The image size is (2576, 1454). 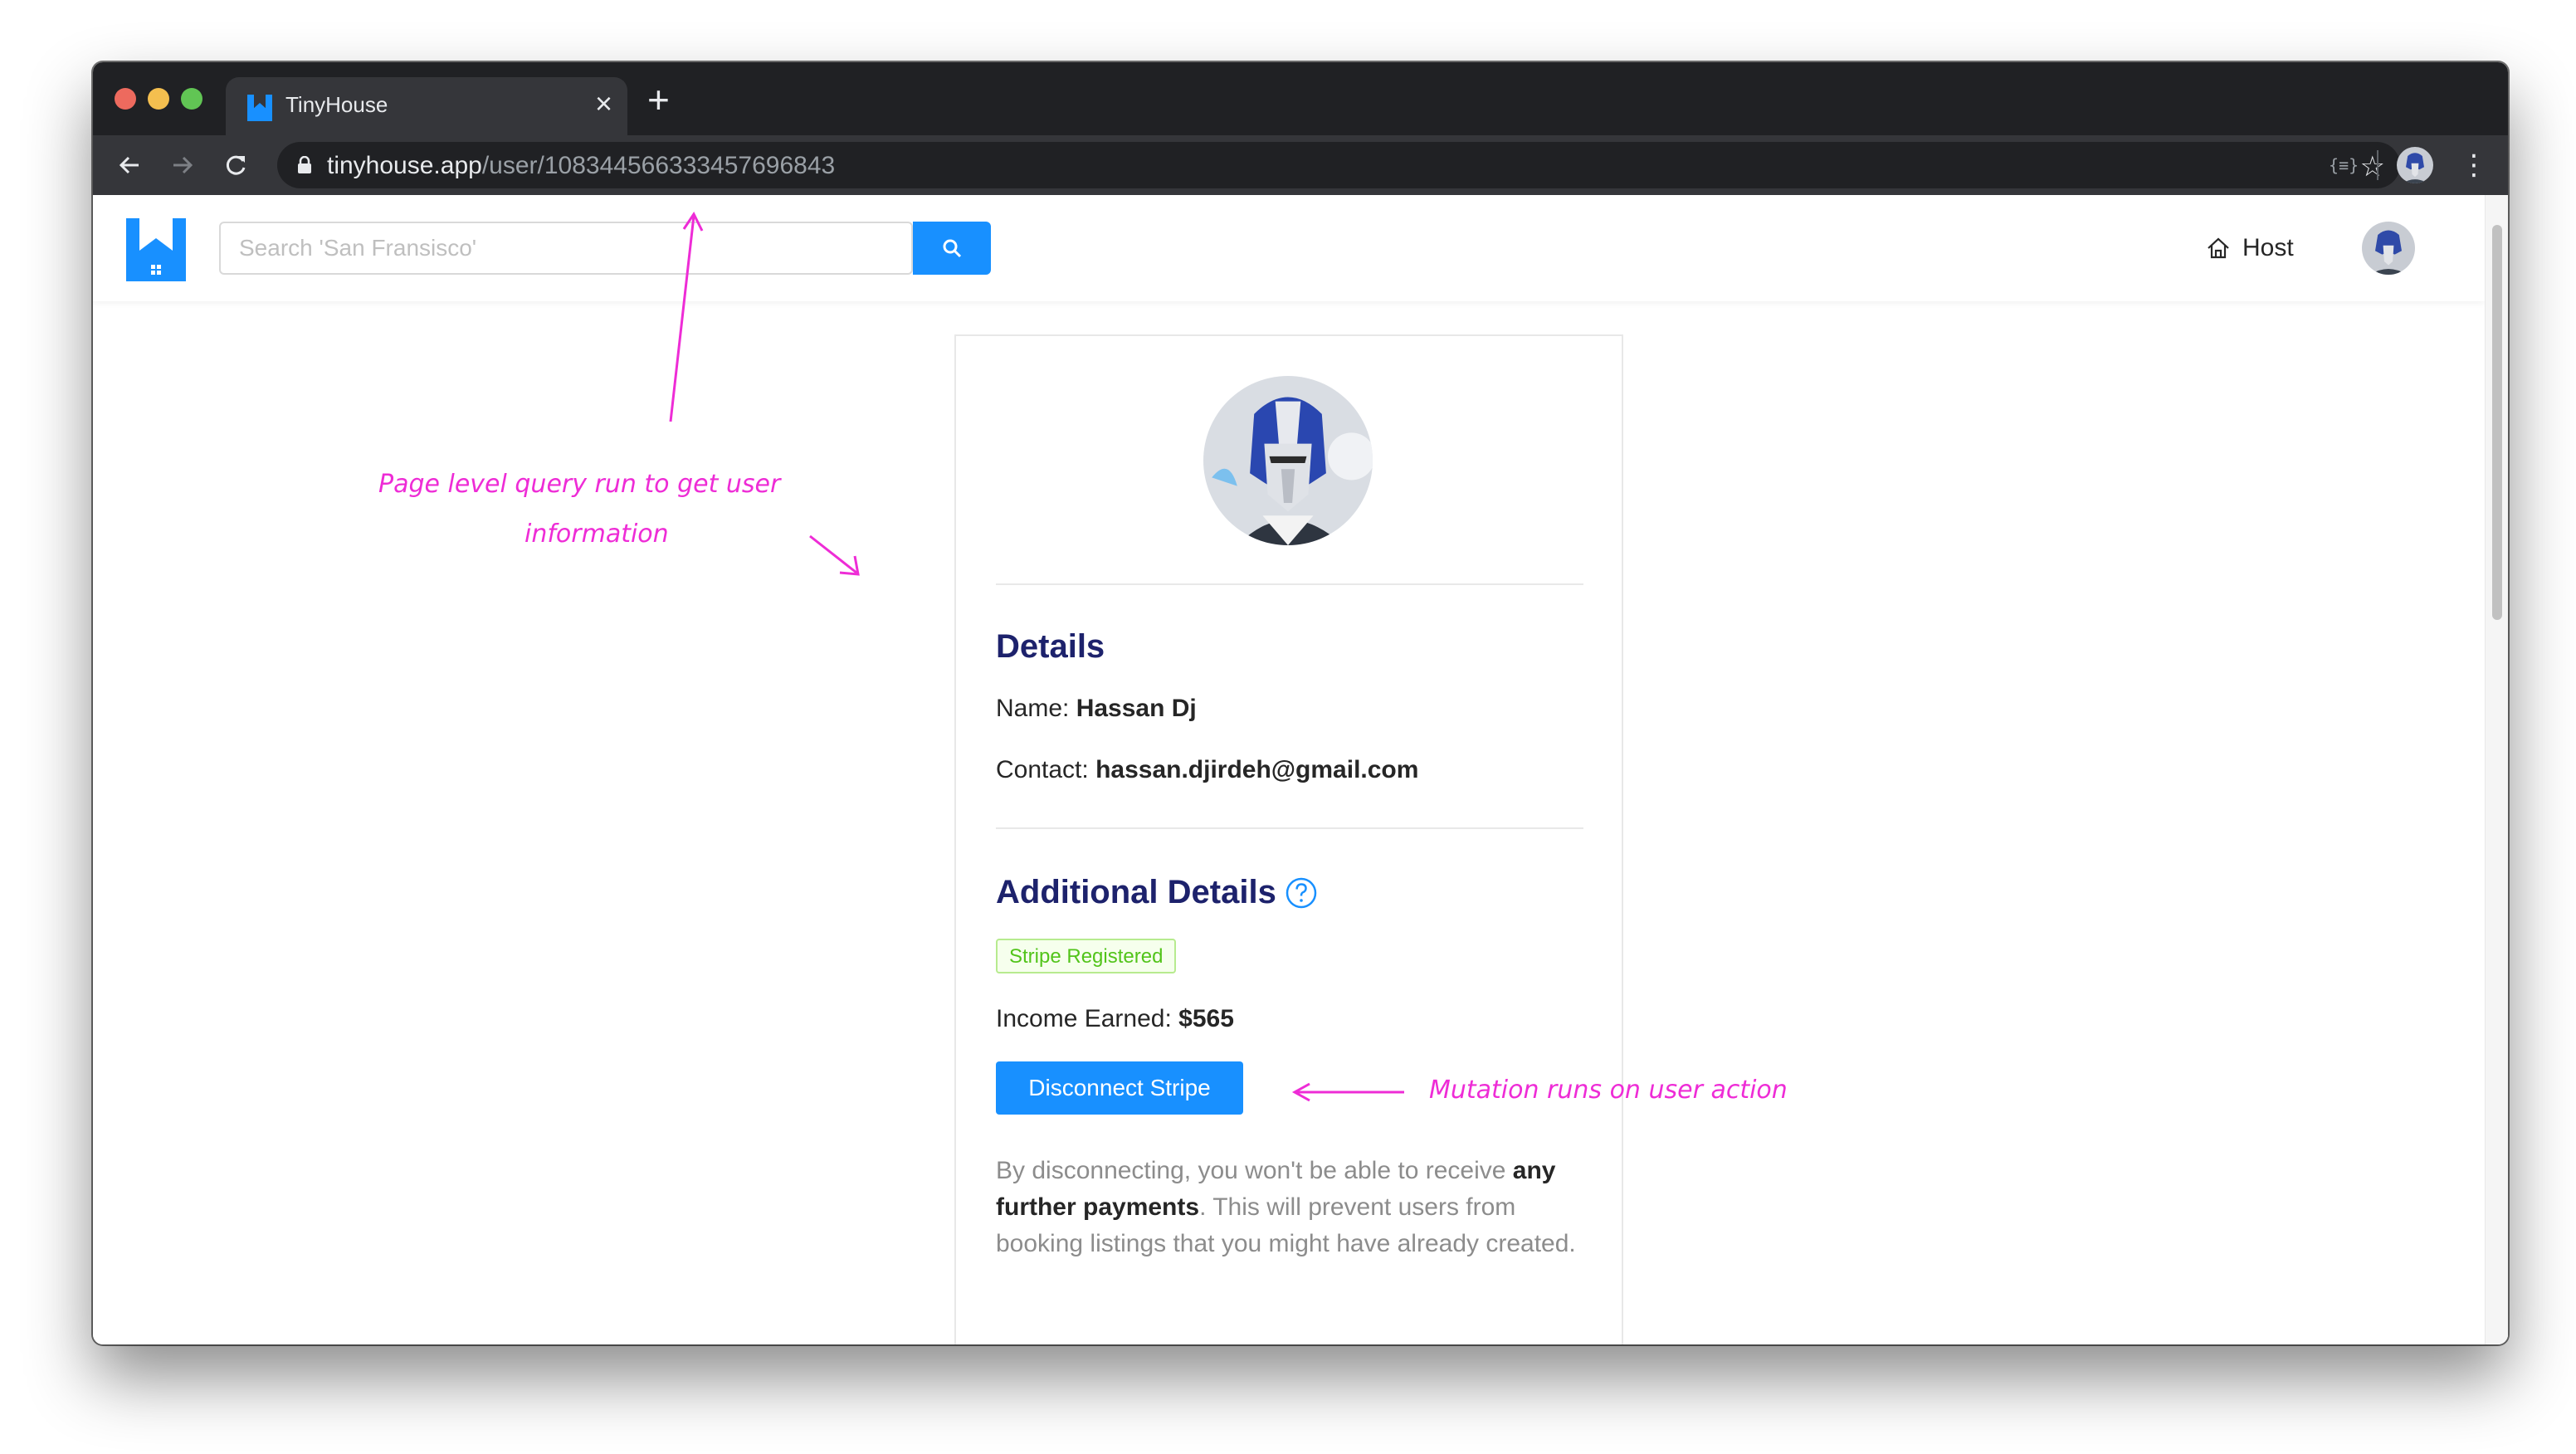 I want to click on arrow-right-icon, so click(x=183, y=165).